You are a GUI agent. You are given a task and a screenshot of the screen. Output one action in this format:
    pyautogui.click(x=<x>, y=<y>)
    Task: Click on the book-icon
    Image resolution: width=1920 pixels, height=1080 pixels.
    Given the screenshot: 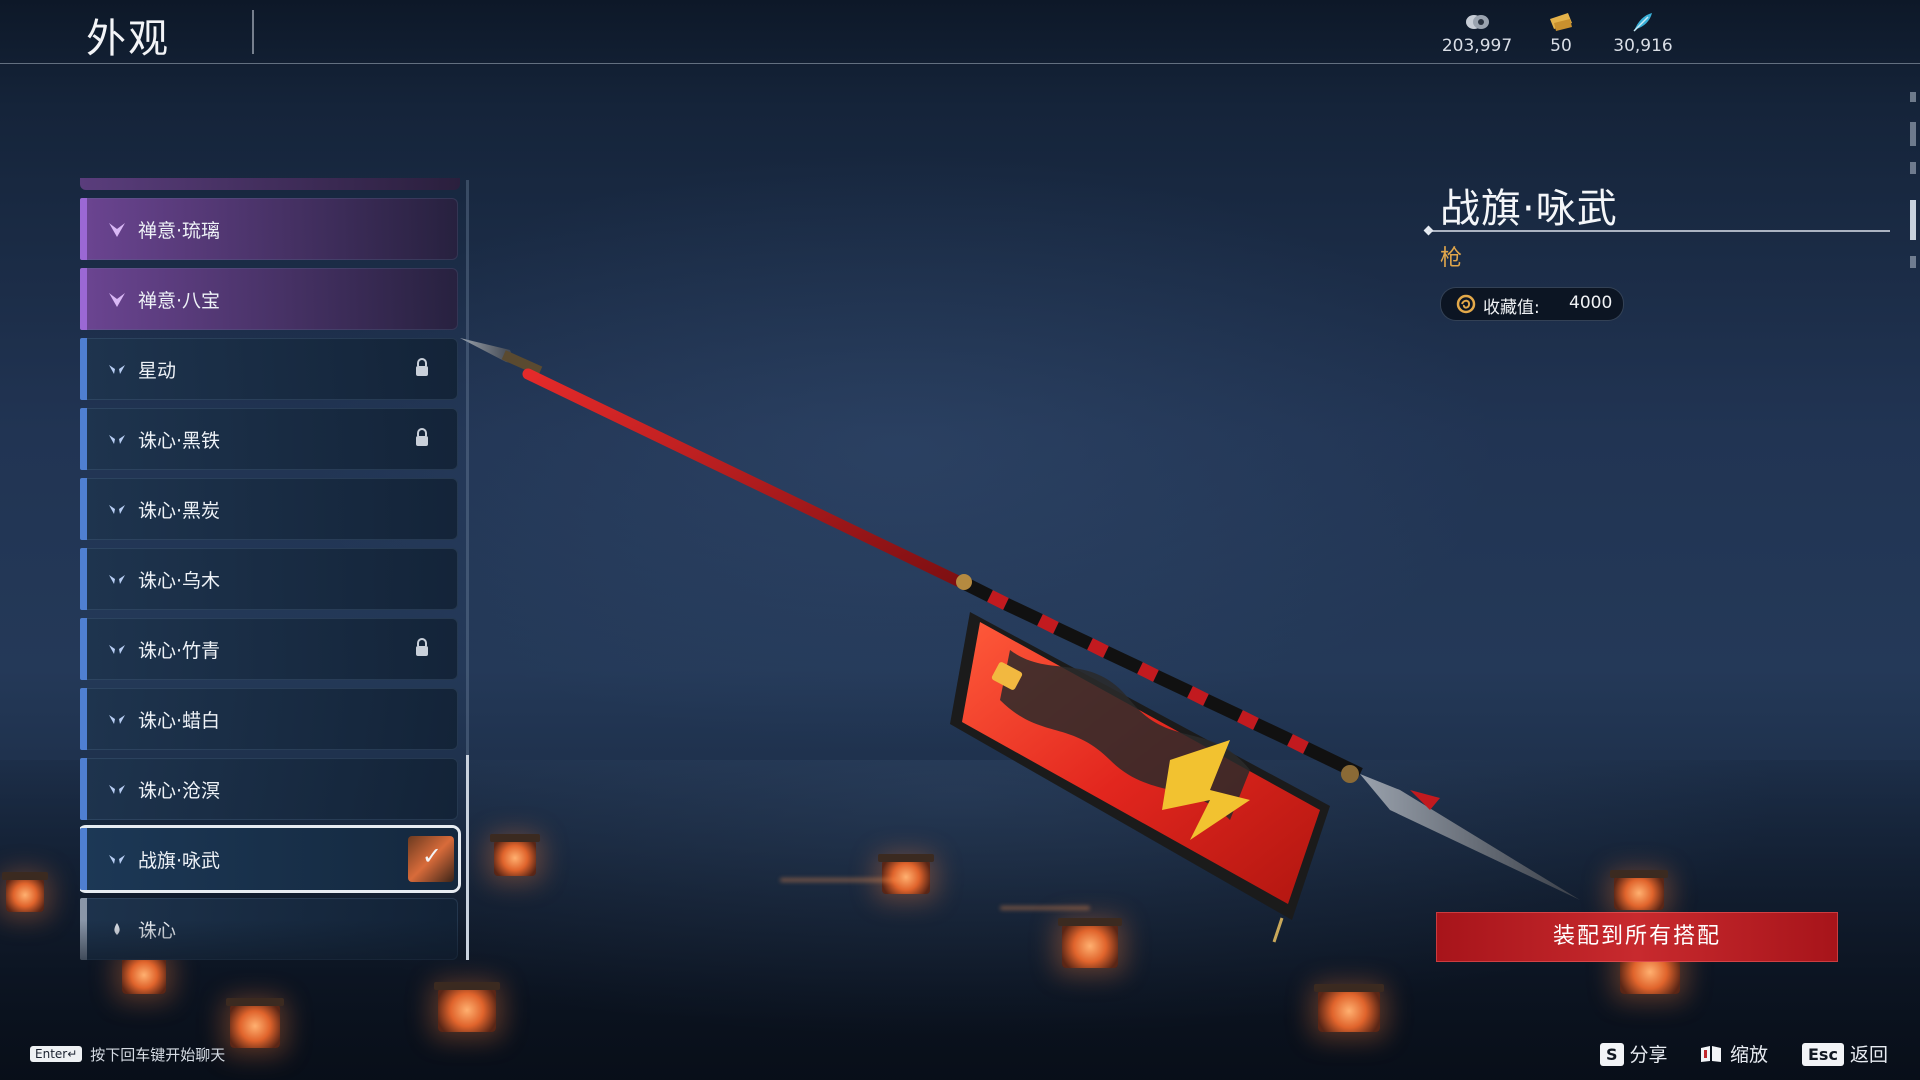 What is the action you would take?
    pyautogui.click(x=1711, y=1054)
    